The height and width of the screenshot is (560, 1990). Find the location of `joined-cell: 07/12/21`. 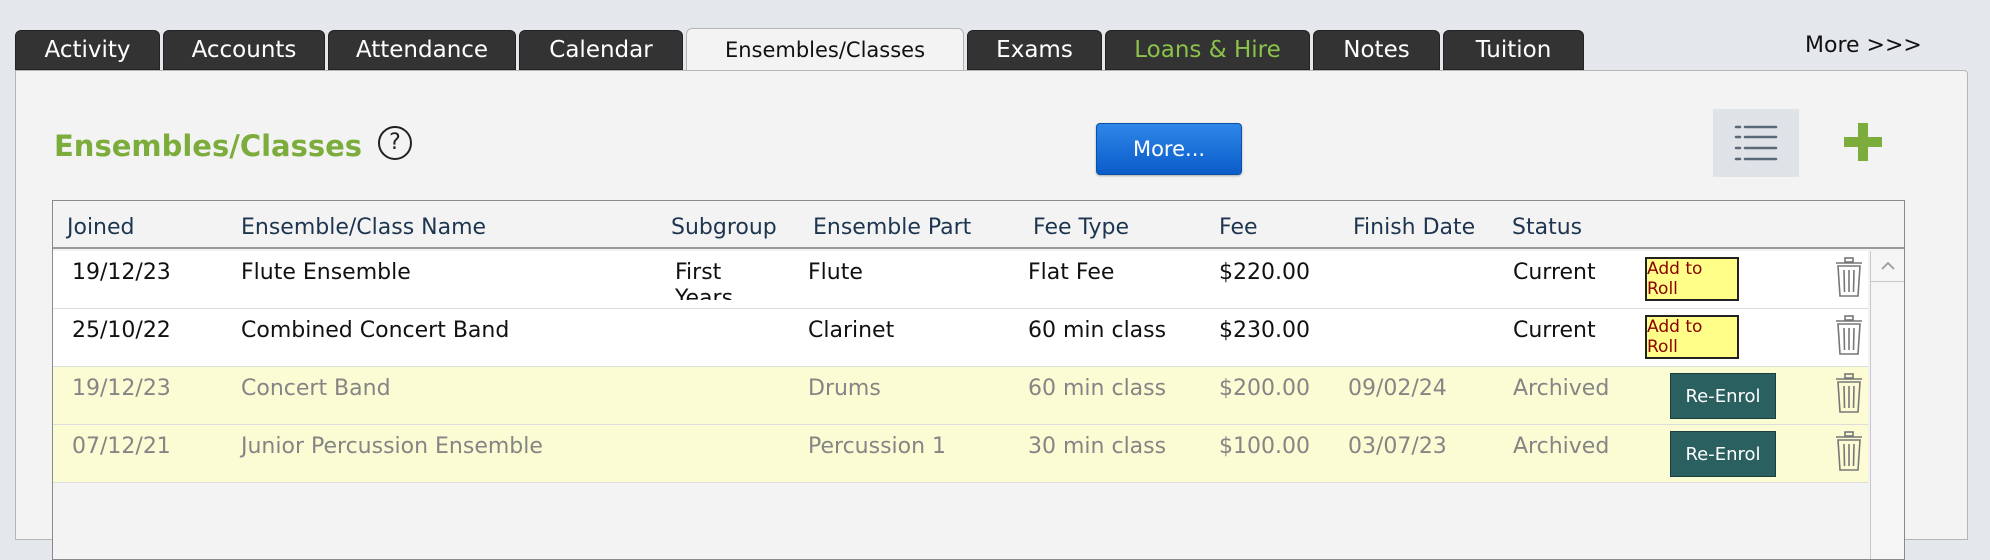

joined-cell: 07/12/21 is located at coordinates (121, 446).